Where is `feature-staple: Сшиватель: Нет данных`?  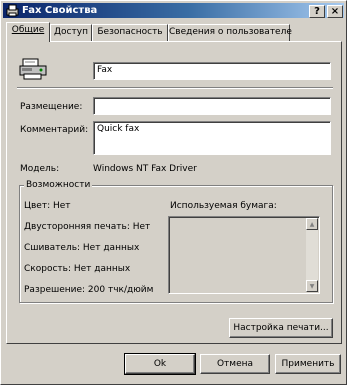
feature-staple: Сшиватель: Нет данных is located at coordinates (82, 248).